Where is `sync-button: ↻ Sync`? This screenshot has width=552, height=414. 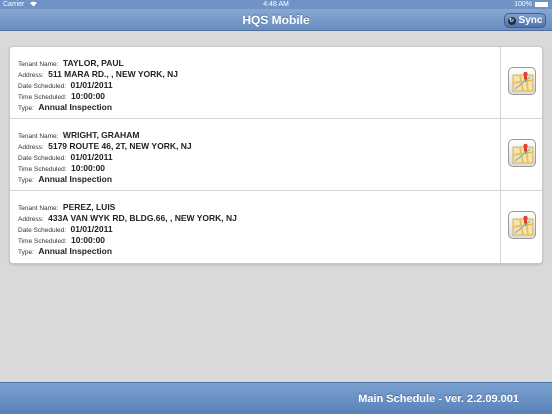 sync-button: ↻ Sync is located at coordinates (525, 20).